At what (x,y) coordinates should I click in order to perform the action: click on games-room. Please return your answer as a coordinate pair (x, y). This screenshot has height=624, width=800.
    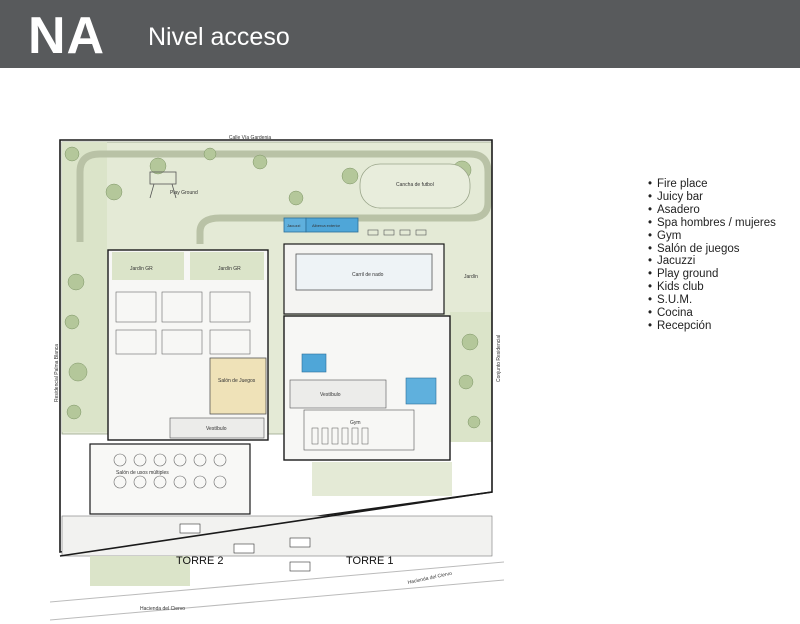
    Looking at the image, I should click on (238, 386).